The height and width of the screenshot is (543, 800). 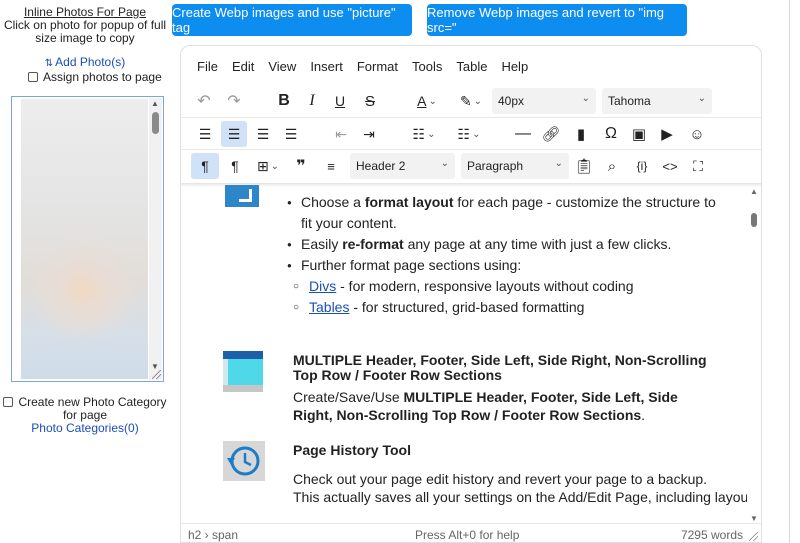 I want to click on word-count: 7295 words, so click(x=712, y=535).